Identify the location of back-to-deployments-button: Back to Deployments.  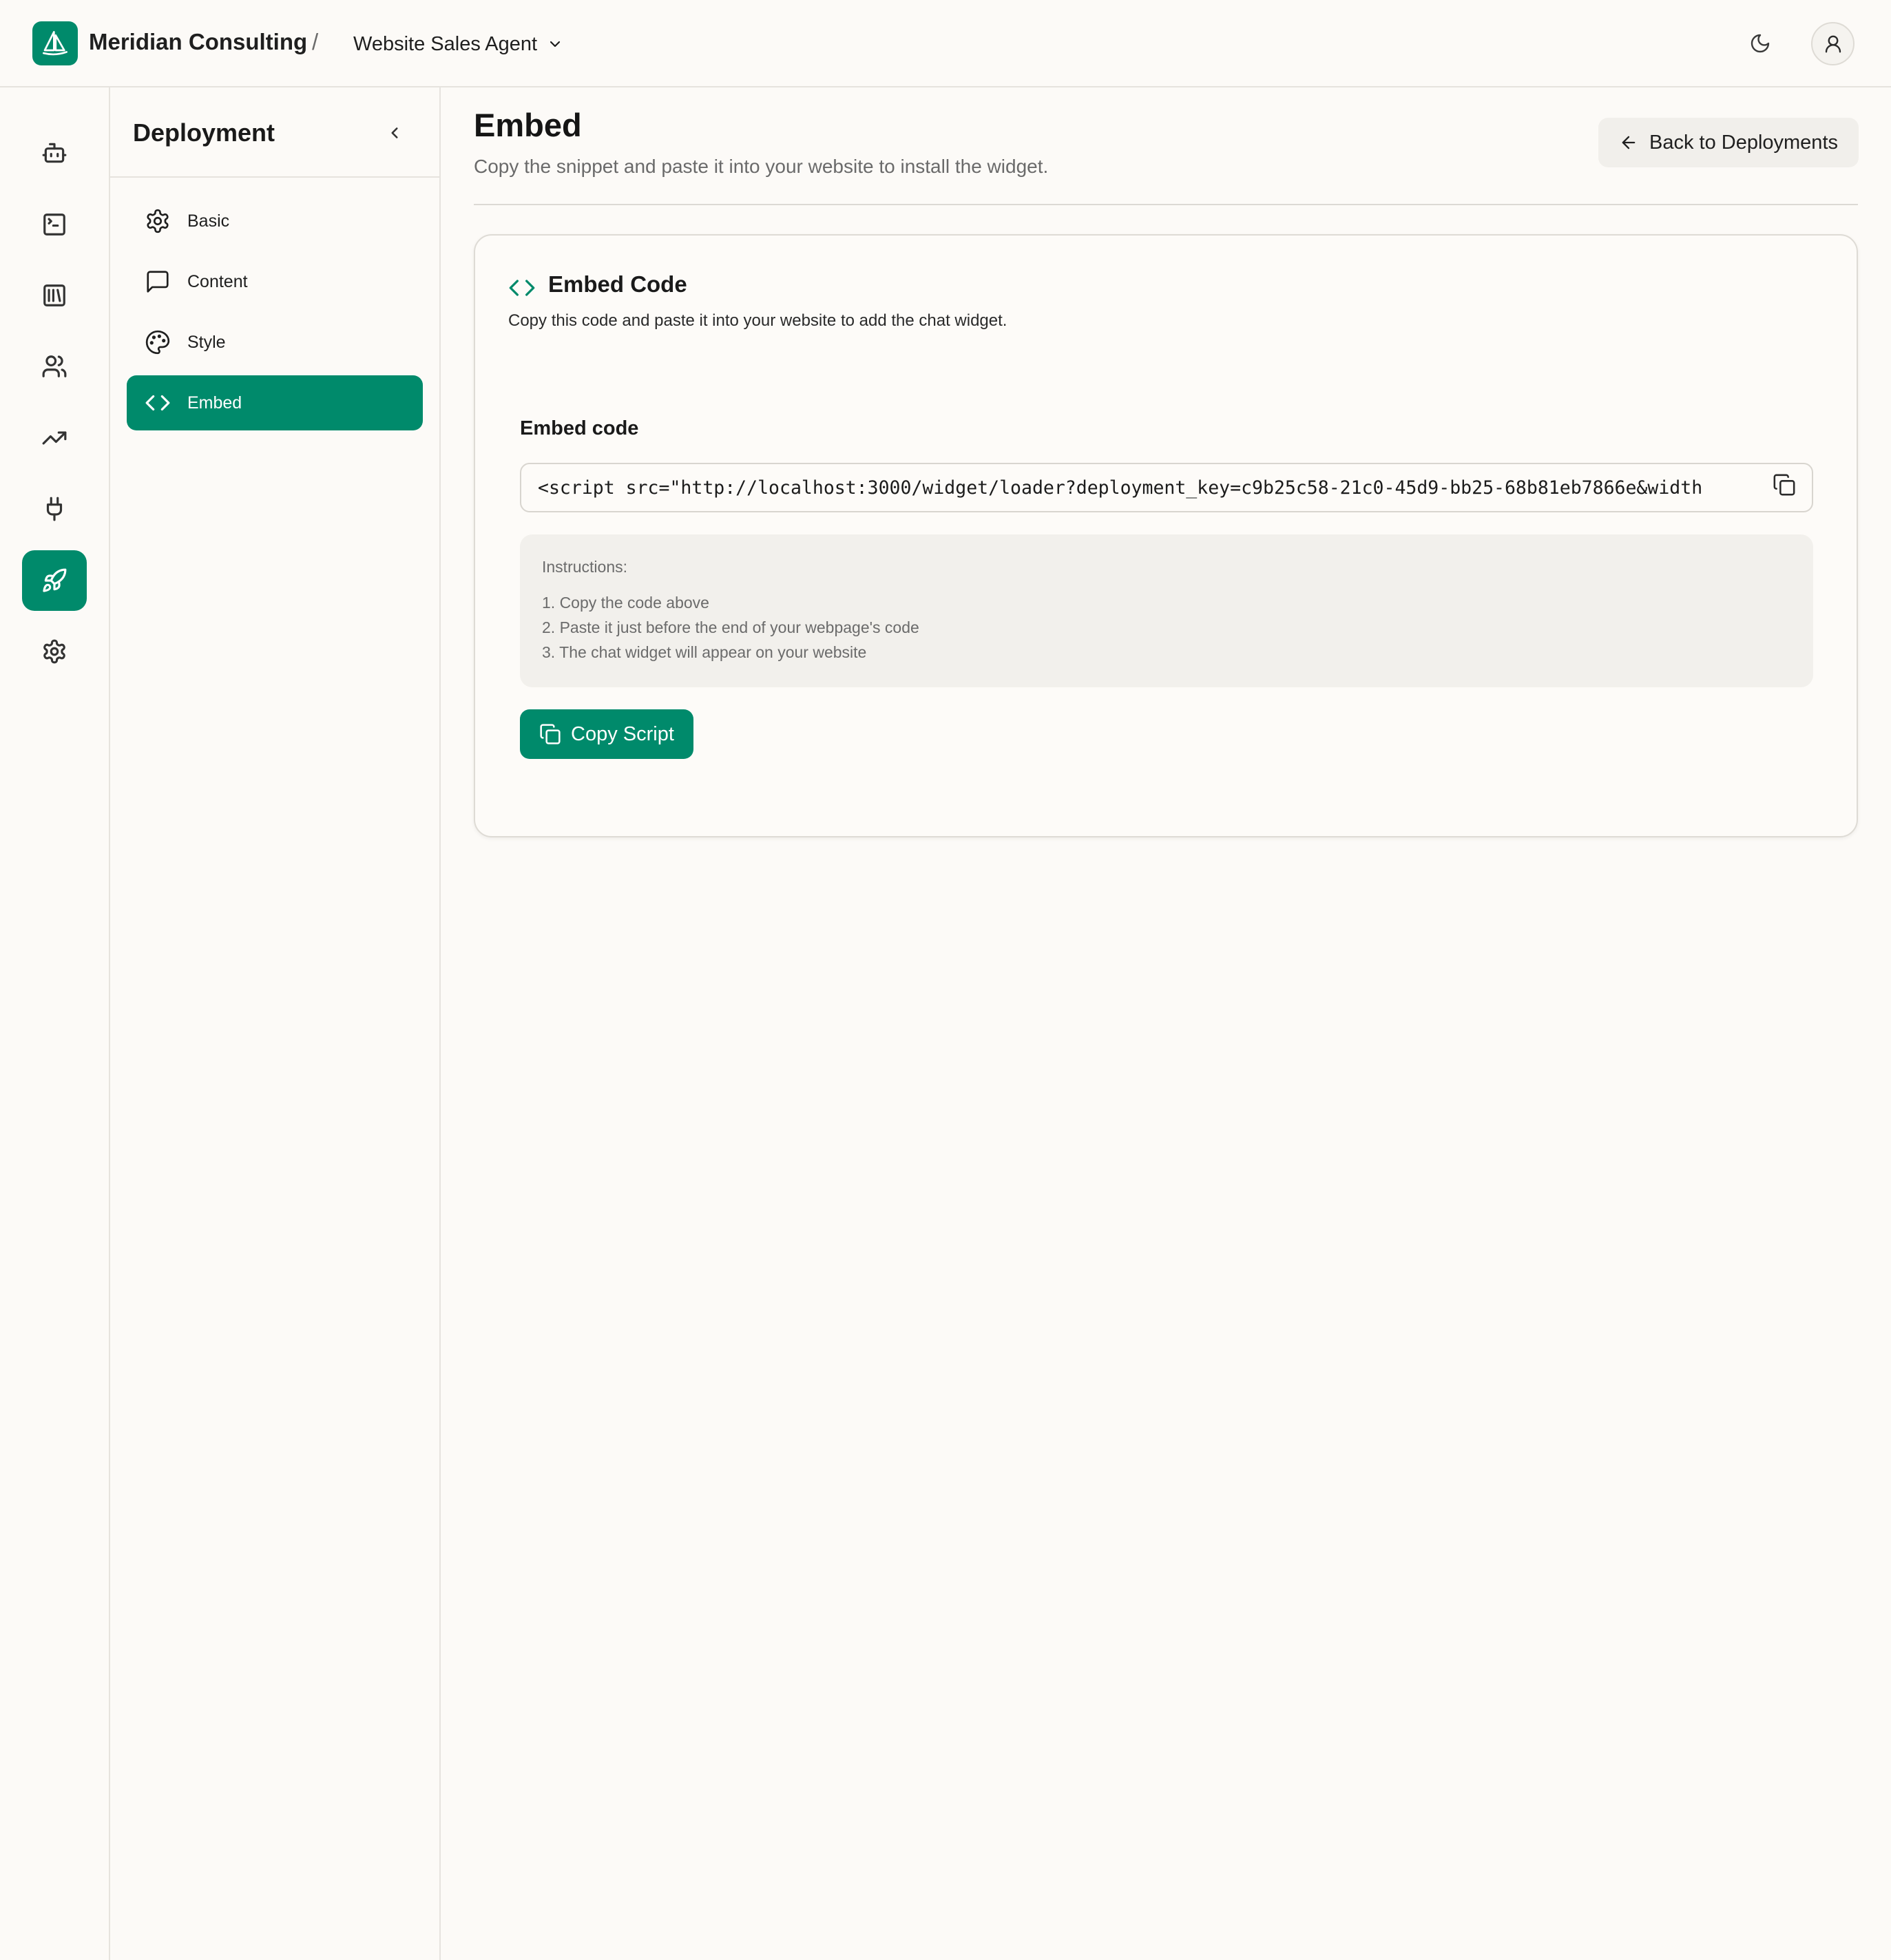
(1729, 142).